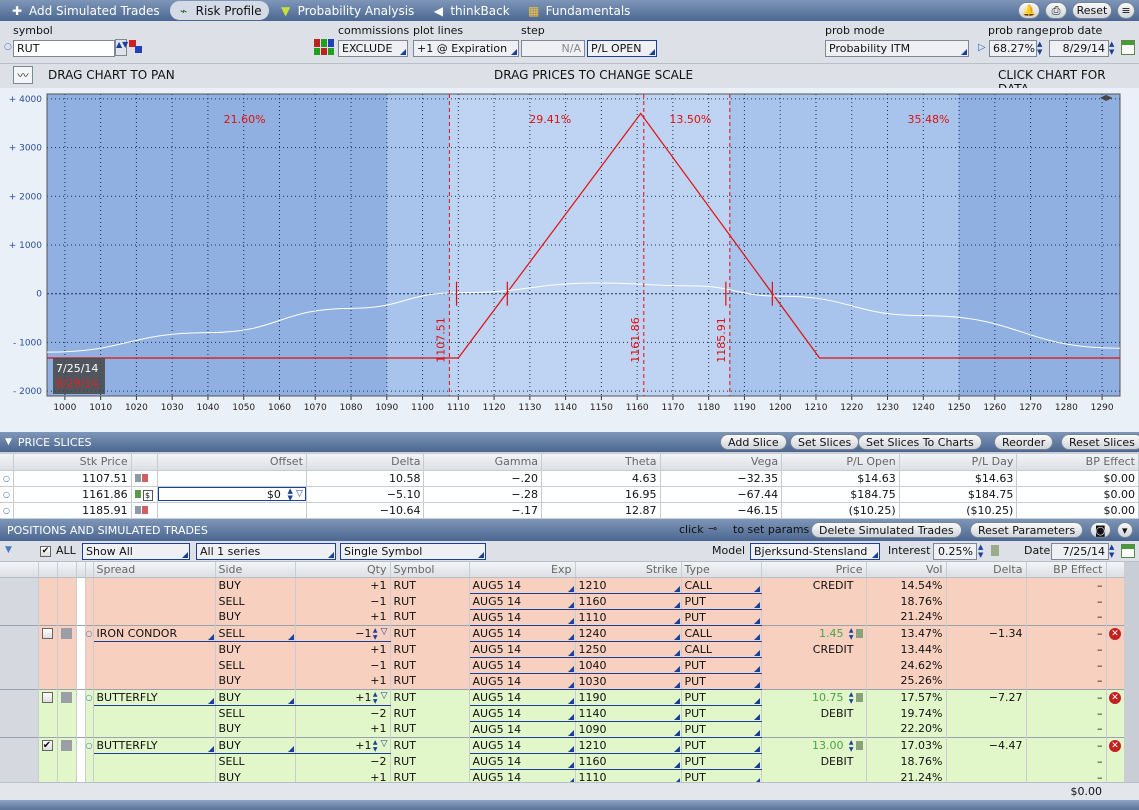  Describe the element at coordinates (255, 570) in the screenshot. I see `col-side: Side` at that location.